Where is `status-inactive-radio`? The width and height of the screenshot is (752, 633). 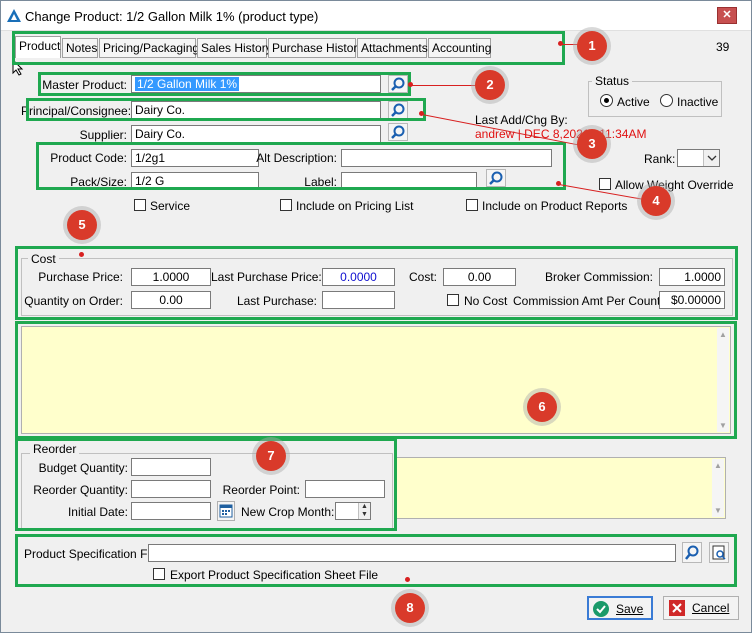 status-inactive-radio is located at coordinates (666, 100).